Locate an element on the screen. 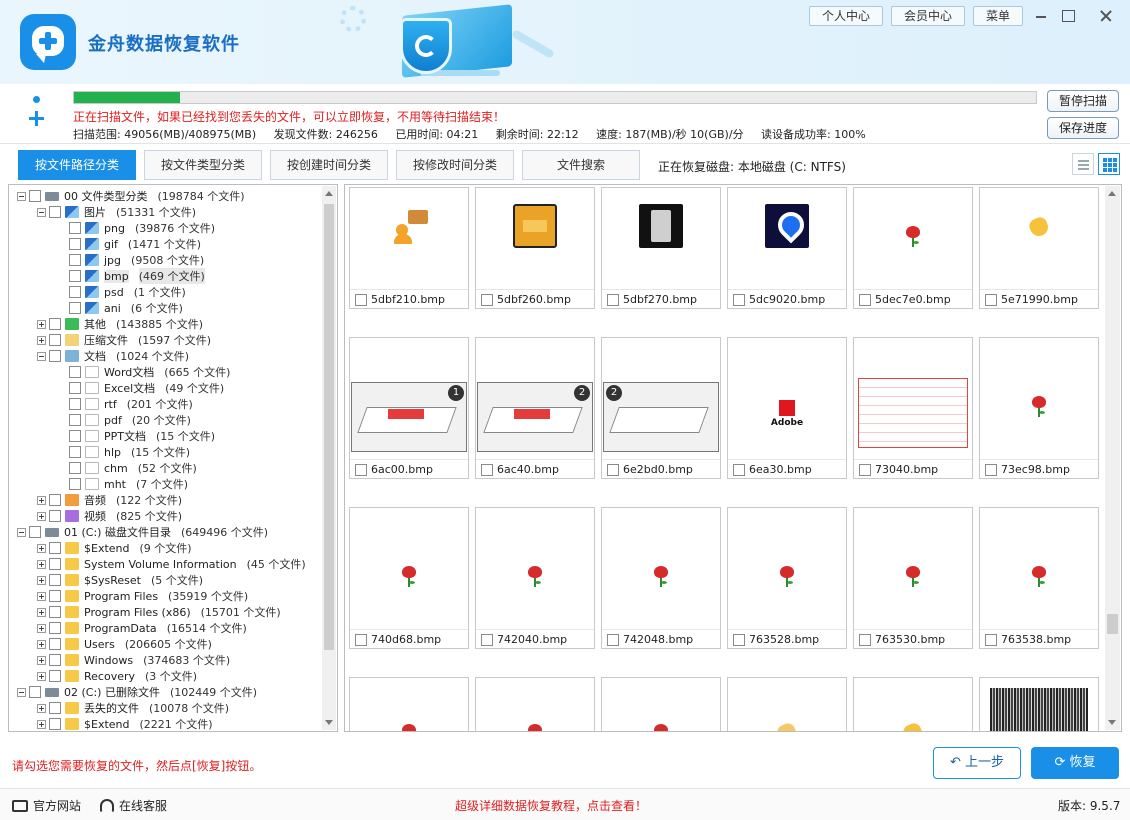 The image size is (1130, 820). file-card: 73ec98.bmp is located at coordinates (1039, 408).